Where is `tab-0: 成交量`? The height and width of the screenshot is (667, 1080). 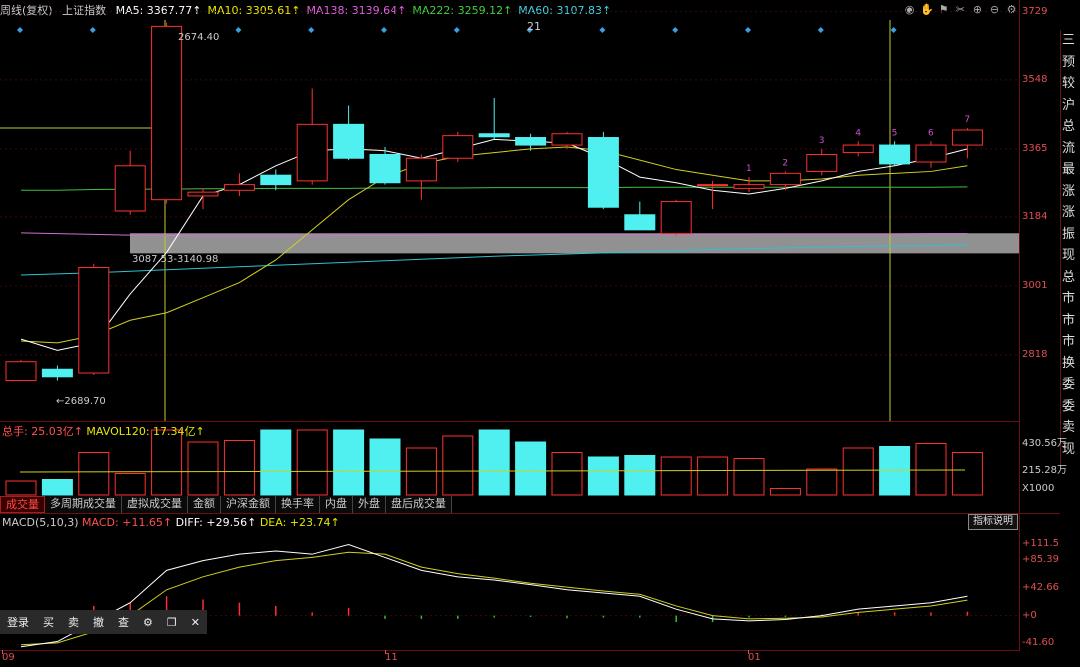
tab-0: 成交量 is located at coordinates (22, 504).